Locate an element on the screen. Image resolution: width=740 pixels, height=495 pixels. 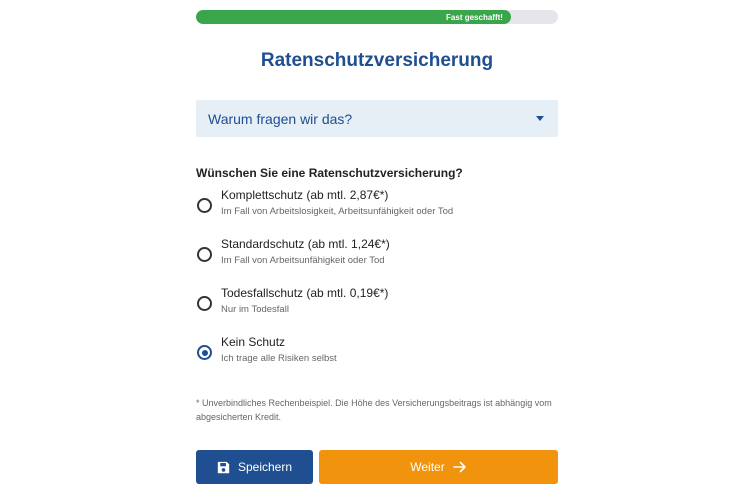
option-title: Kein Schutz is located at coordinates (253, 342).